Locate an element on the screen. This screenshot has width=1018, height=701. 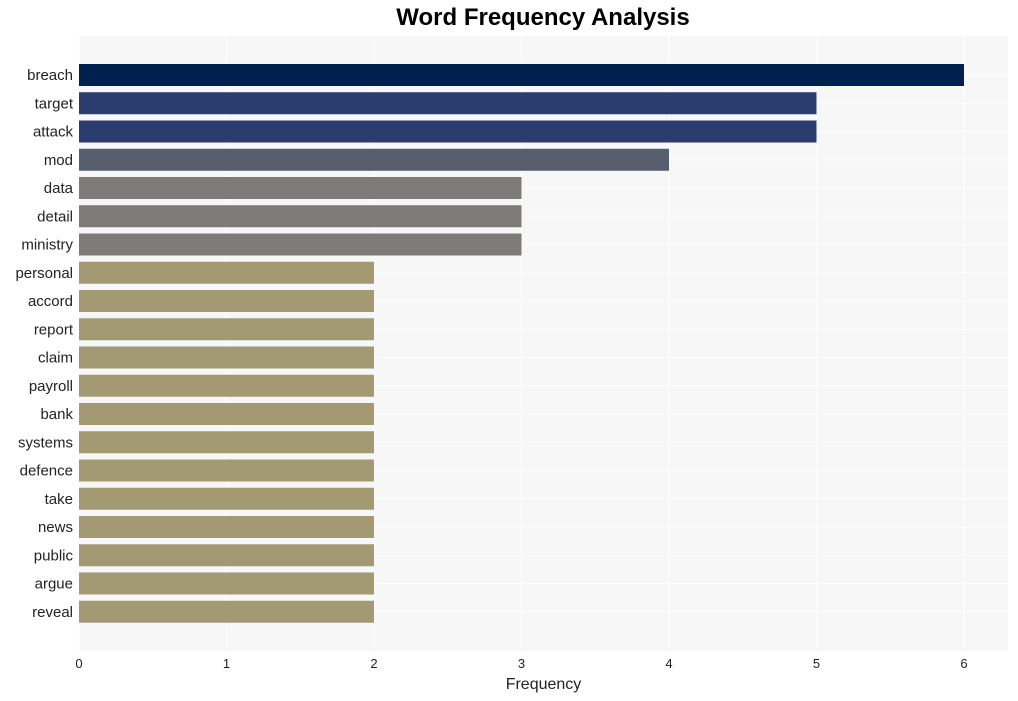
y-label-bank: bank is located at coordinates (56, 414).